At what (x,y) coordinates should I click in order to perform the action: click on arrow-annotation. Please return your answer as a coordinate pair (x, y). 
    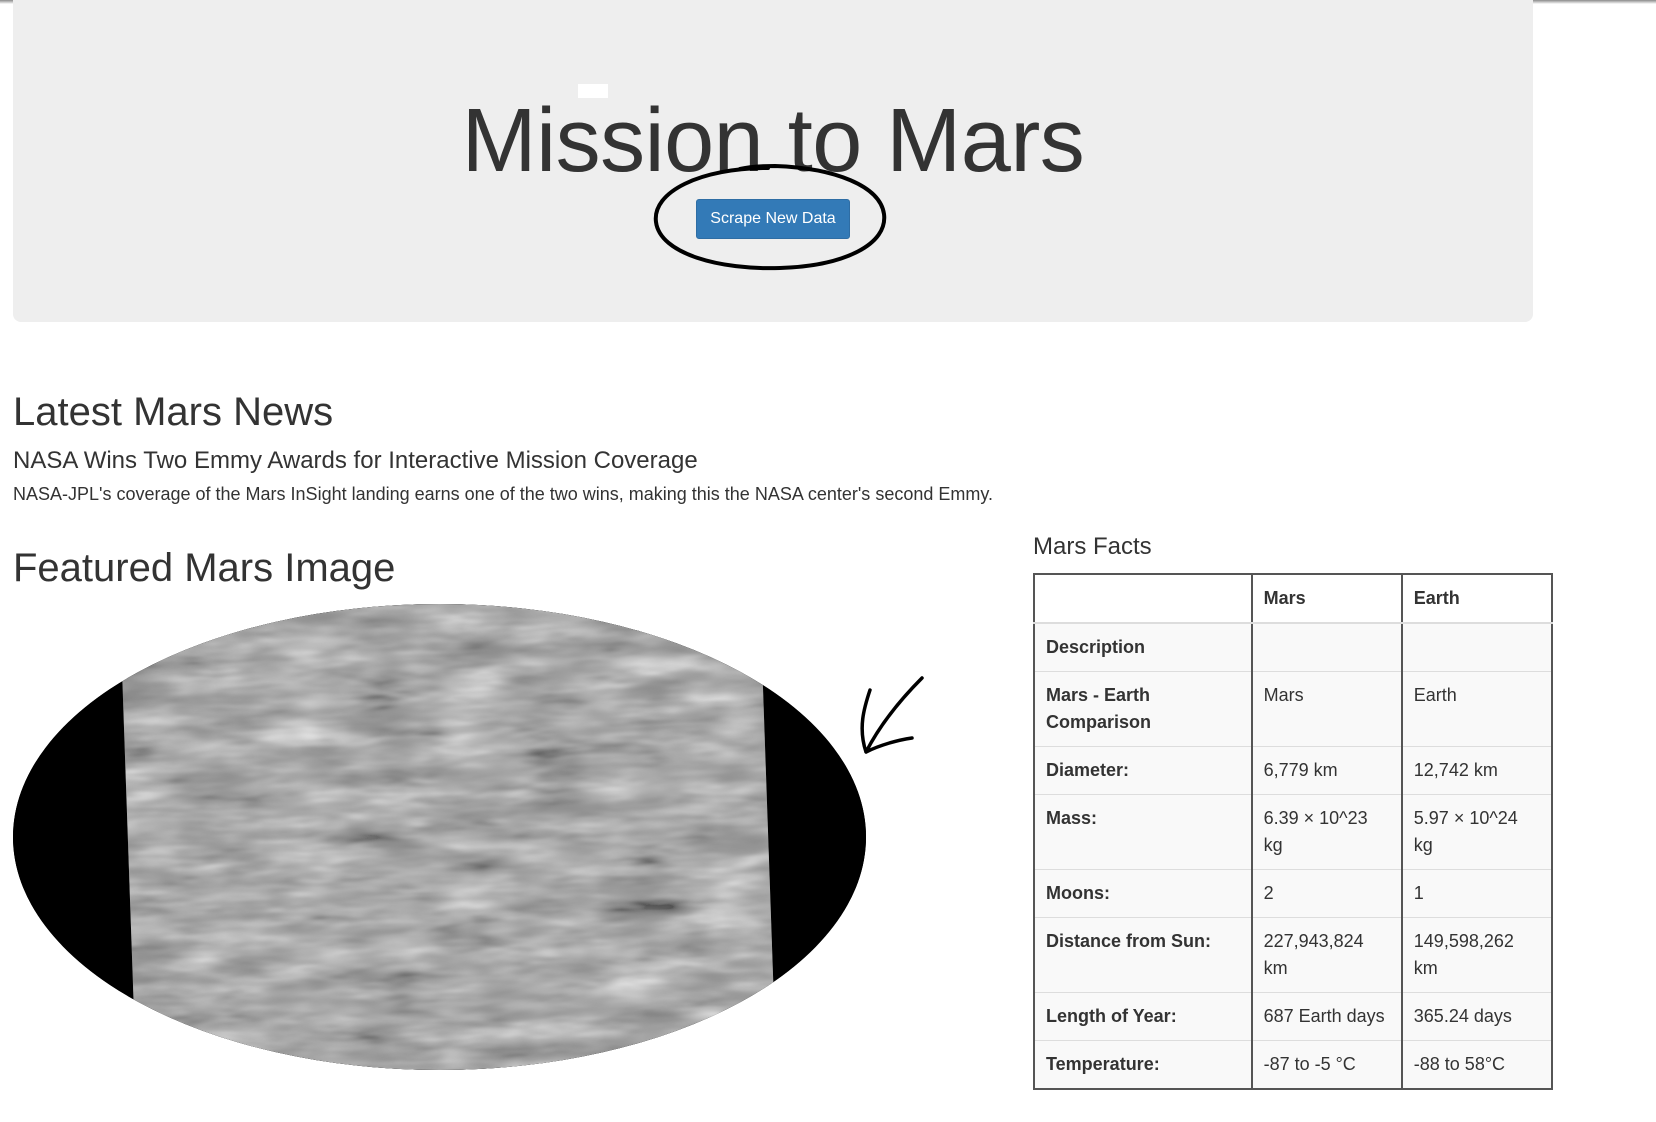
    Looking at the image, I should click on (892, 715).